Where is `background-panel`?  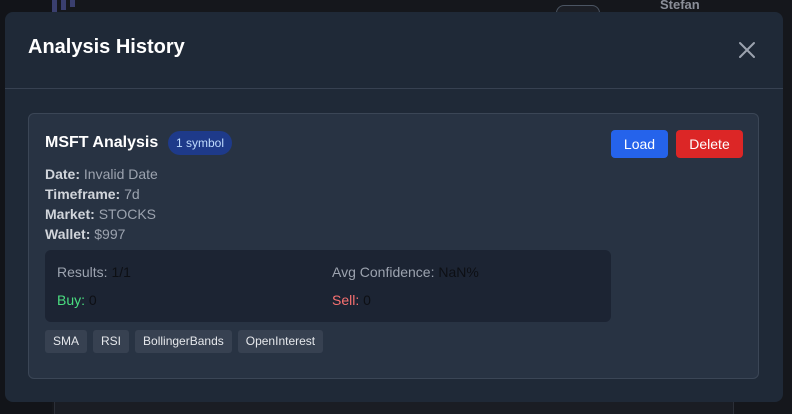 background-panel is located at coordinates (394, 407).